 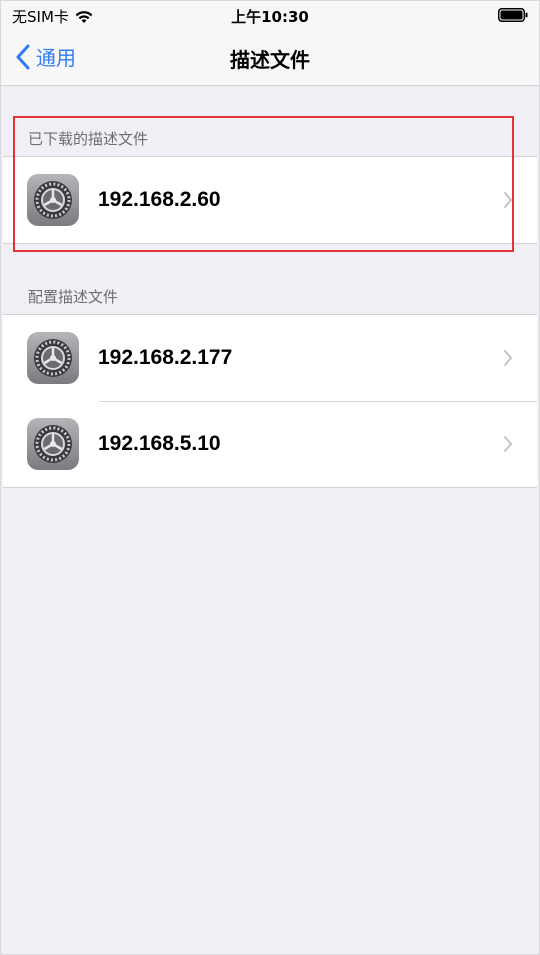 I want to click on downloaded-profiles-list: 192.168.2.60, so click(x=270, y=200).